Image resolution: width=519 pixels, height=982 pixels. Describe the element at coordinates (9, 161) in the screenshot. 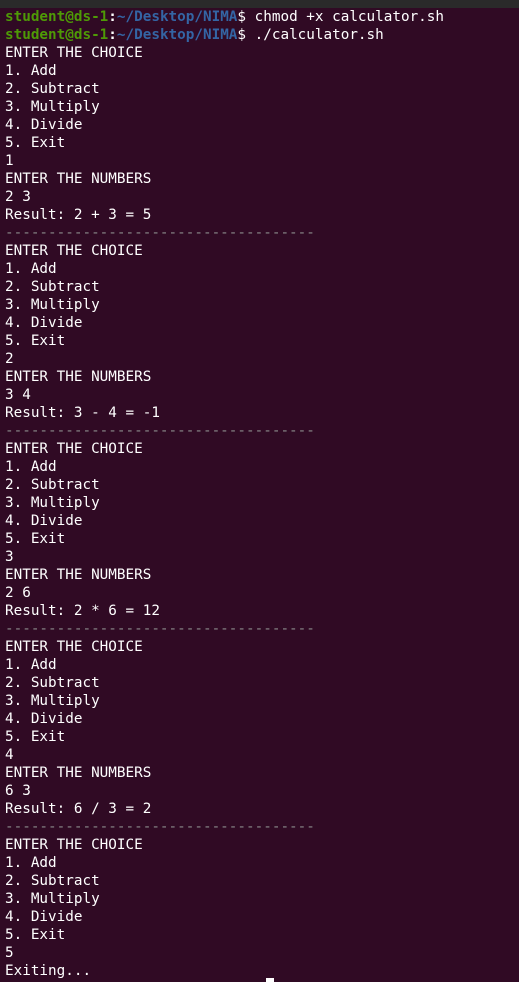

I see `output-line: 1` at that location.